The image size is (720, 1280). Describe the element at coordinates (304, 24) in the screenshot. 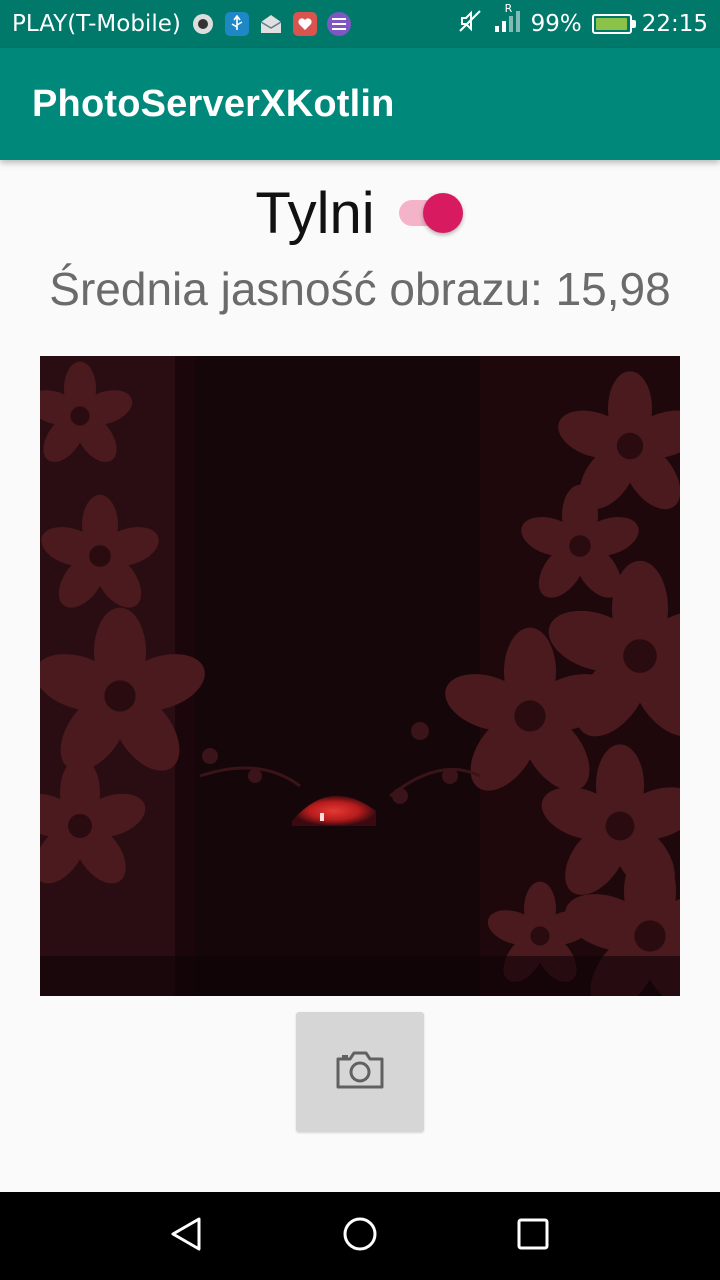

I see `health-app-icon` at that location.